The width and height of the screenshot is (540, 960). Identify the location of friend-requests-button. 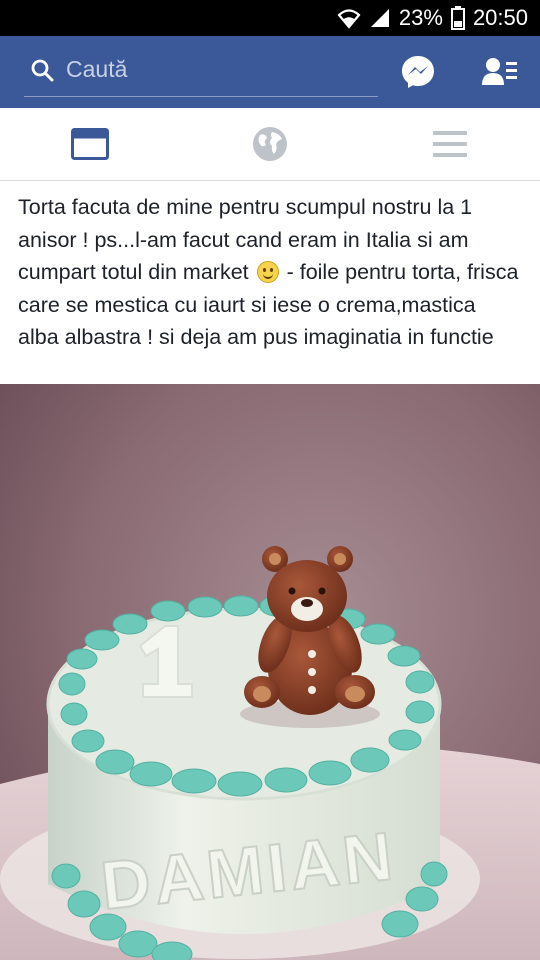
(500, 72).